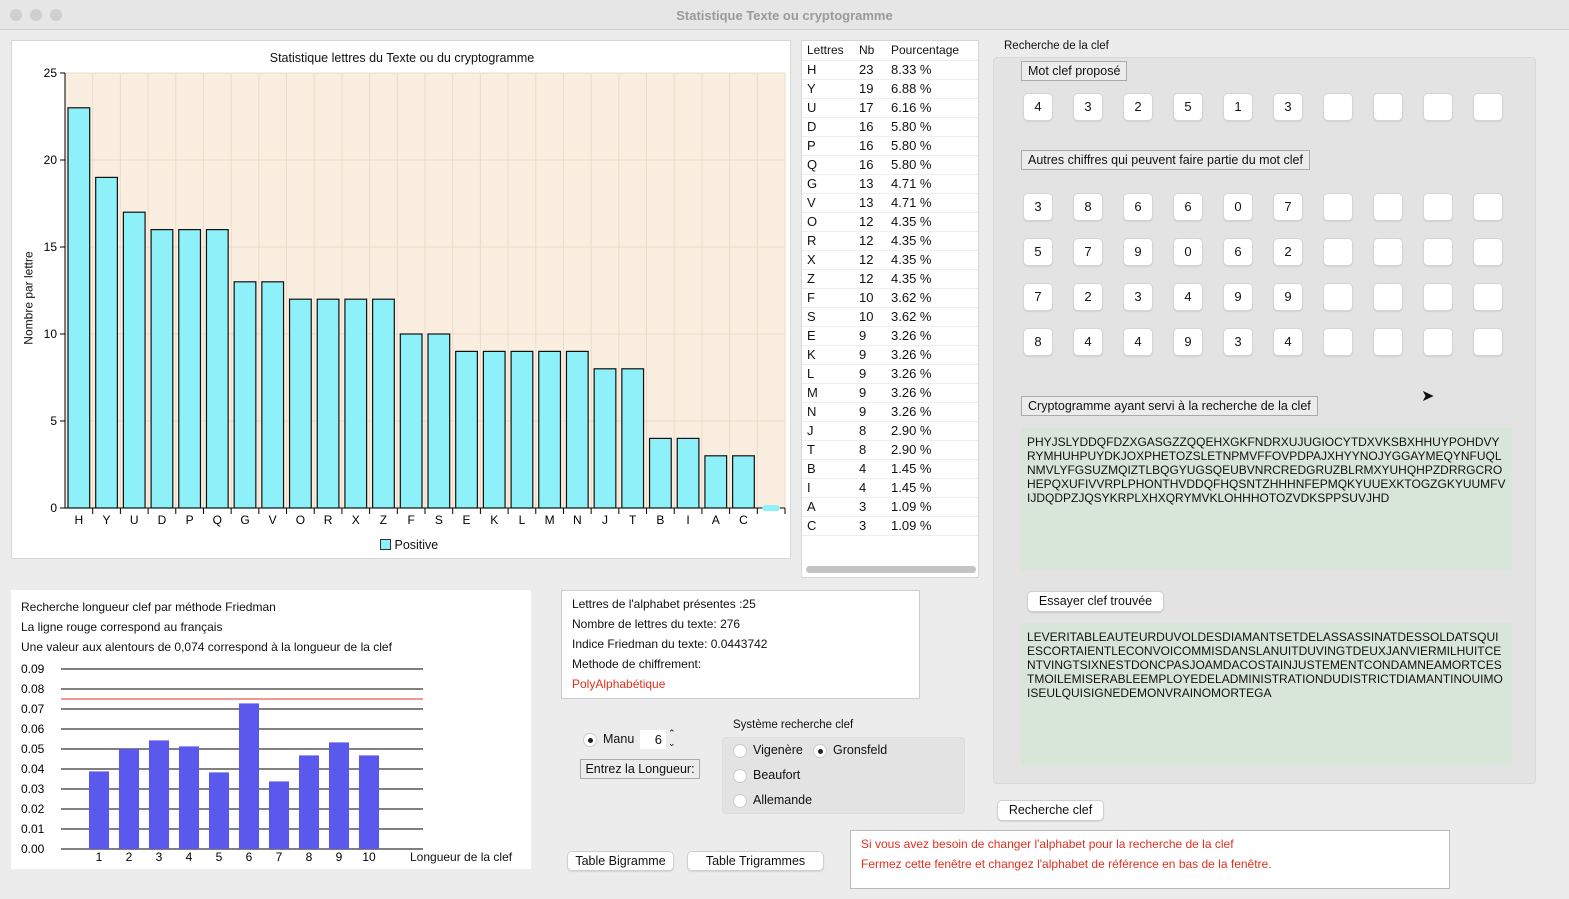 The height and width of the screenshot is (899, 1569). What do you see at coordinates (766, 775) in the screenshot?
I see `radio-beaufort: Beaufort` at bounding box center [766, 775].